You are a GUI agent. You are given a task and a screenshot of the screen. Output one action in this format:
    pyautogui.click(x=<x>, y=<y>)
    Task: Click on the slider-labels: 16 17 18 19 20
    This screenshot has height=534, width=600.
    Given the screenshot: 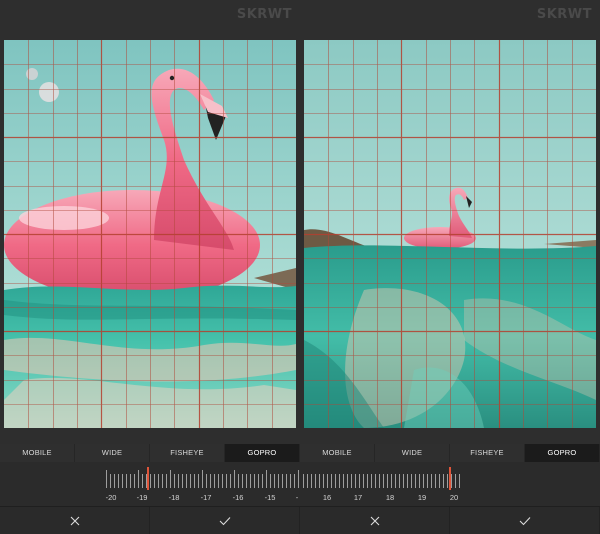 What is the action you would take?
    pyautogui.click(x=450, y=498)
    